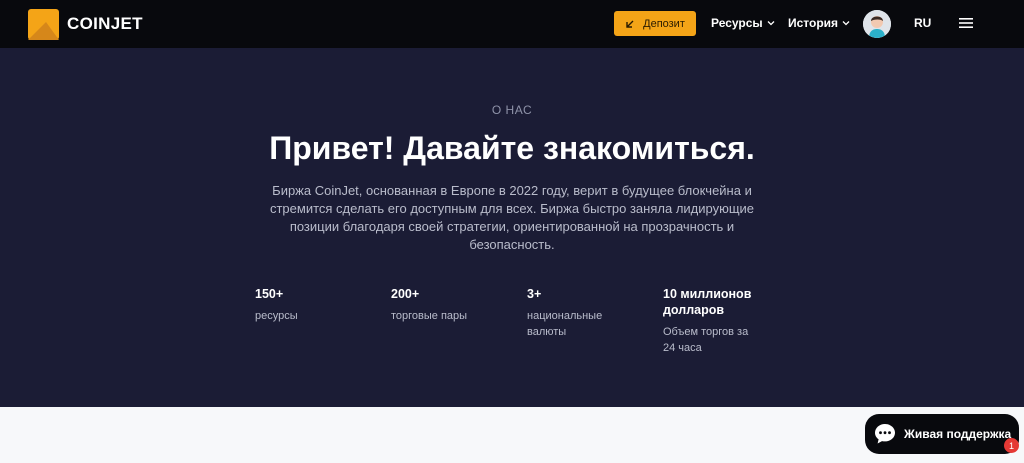  I want to click on stat-label: ресурсы, so click(276, 316).